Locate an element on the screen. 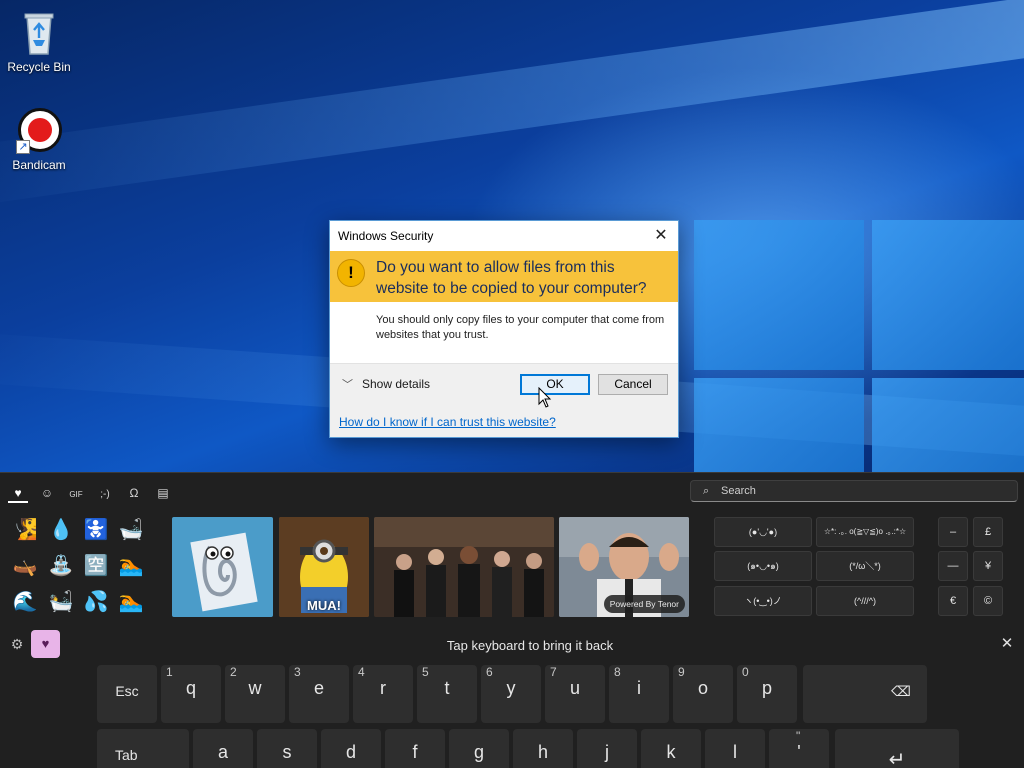  cancel-button: Cancel is located at coordinates (633, 384).